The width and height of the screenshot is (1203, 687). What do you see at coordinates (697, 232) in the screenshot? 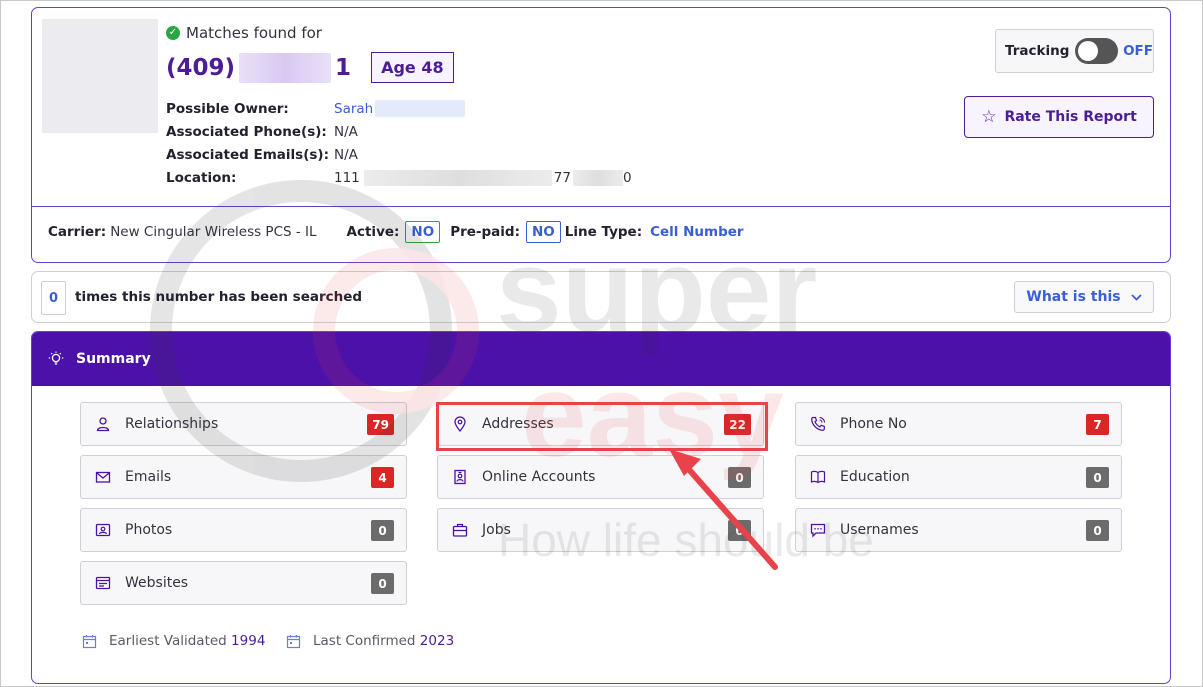
I see `line-type-value: Cell Number` at bounding box center [697, 232].